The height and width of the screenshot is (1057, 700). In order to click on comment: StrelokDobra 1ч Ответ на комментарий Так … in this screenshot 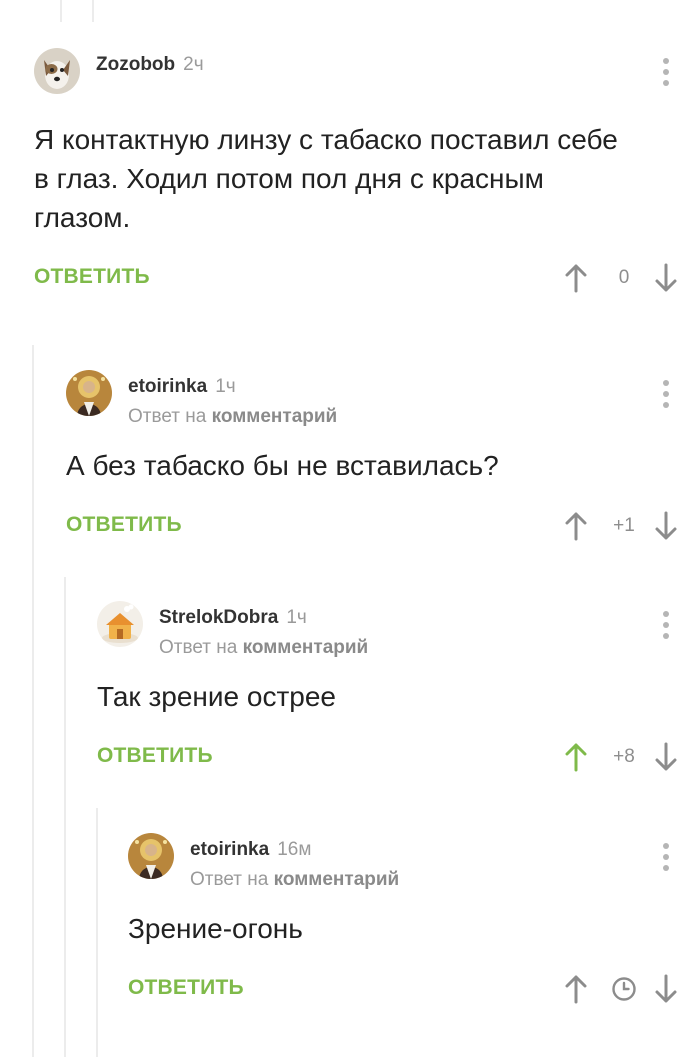, I will do `click(398, 688)`.